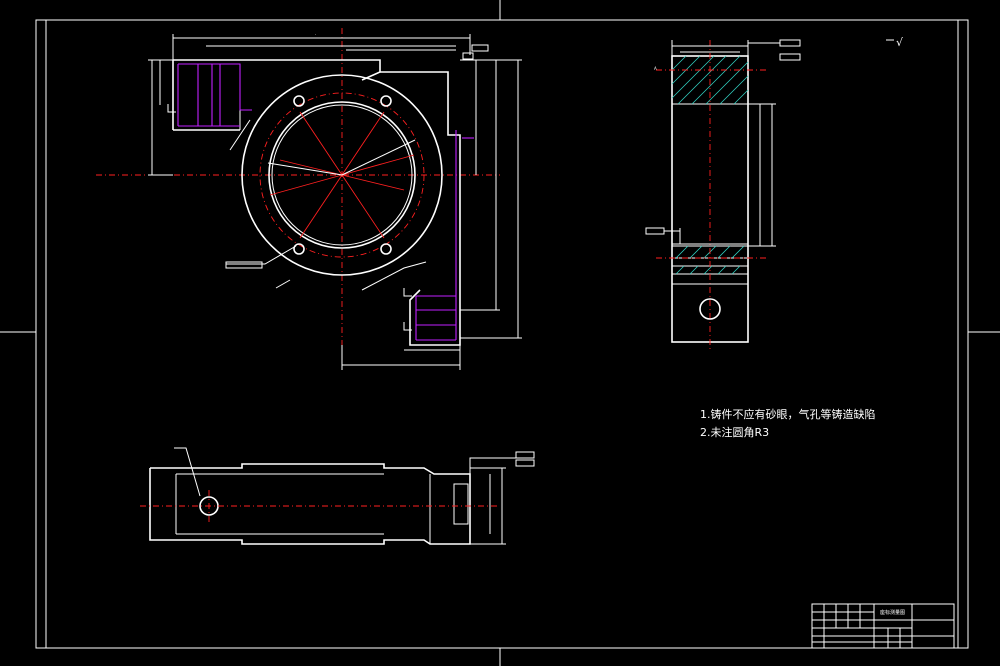 The image size is (1000, 666). I want to click on top-view-outline, so click(310, 504).